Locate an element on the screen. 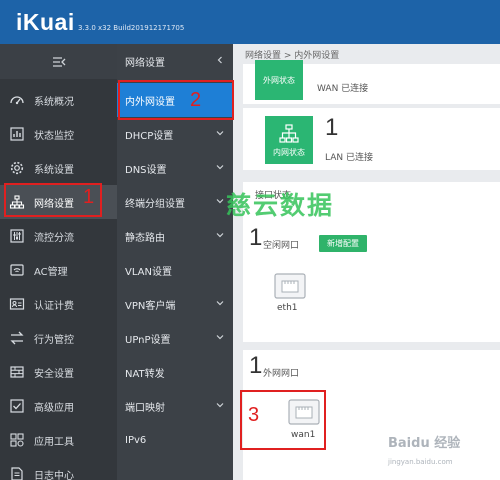 The image size is (500, 480). watermark-text: 慈云数据 is located at coordinates (280, 205).